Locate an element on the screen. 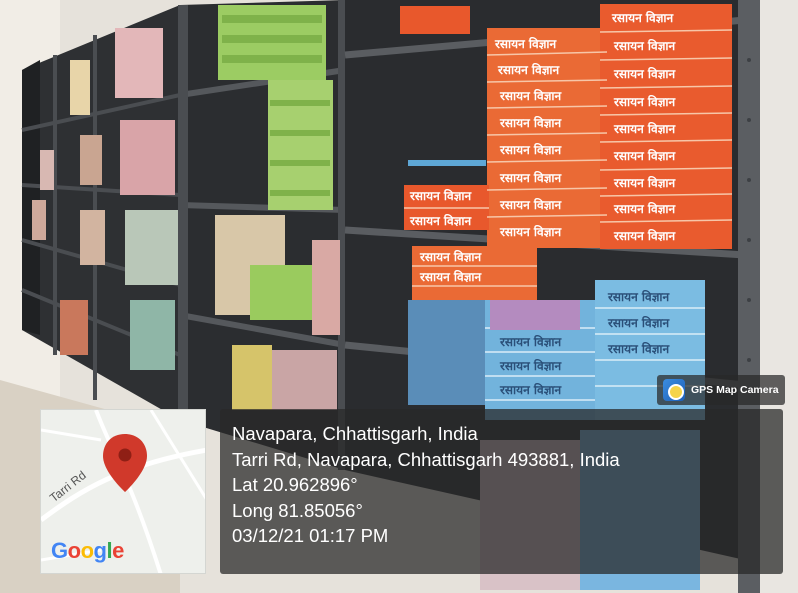 This screenshot has width=798, height=593. map-thumbnail: Tarri Rd Google is located at coordinates (123, 491).